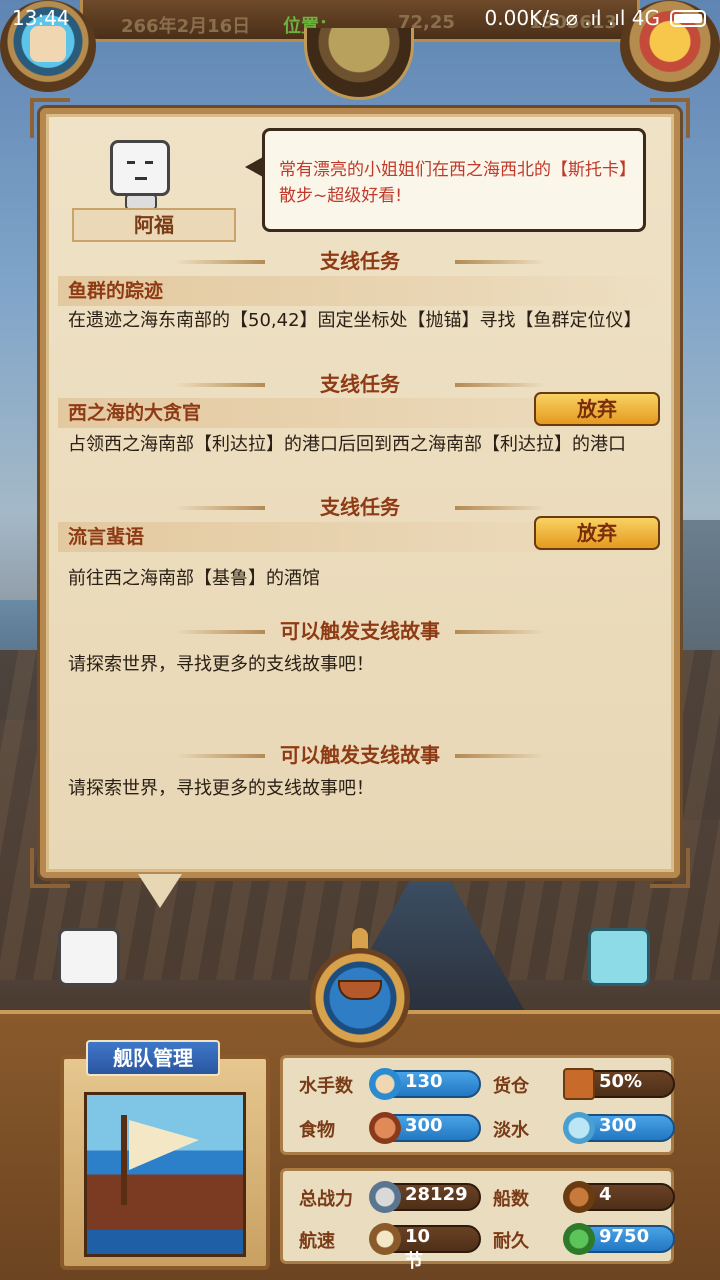 This screenshot has width=720, height=1280. Describe the element at coordinates (511, 1130) in the screenshot. I see `stat-label: 淡水` at that location.